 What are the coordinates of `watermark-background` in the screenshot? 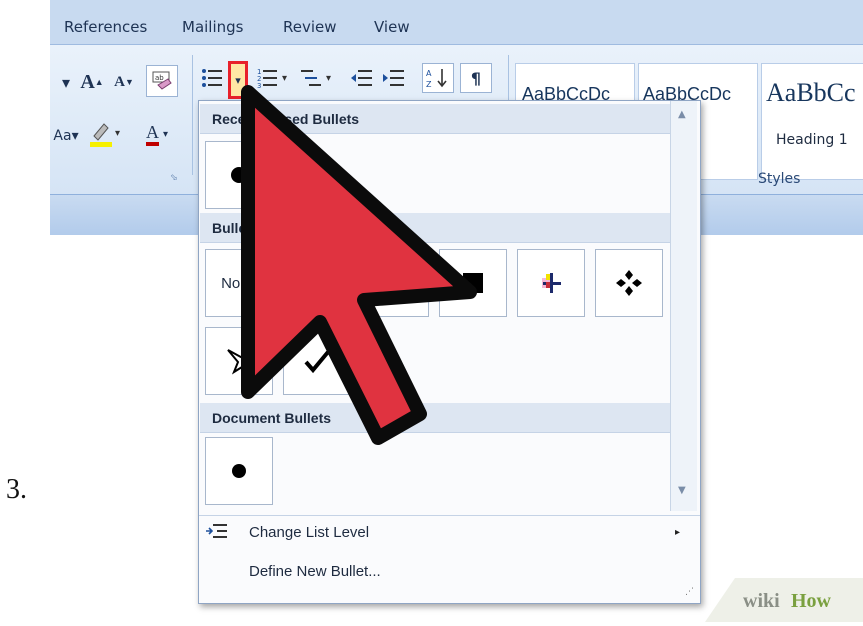 It's located at (784, 600).